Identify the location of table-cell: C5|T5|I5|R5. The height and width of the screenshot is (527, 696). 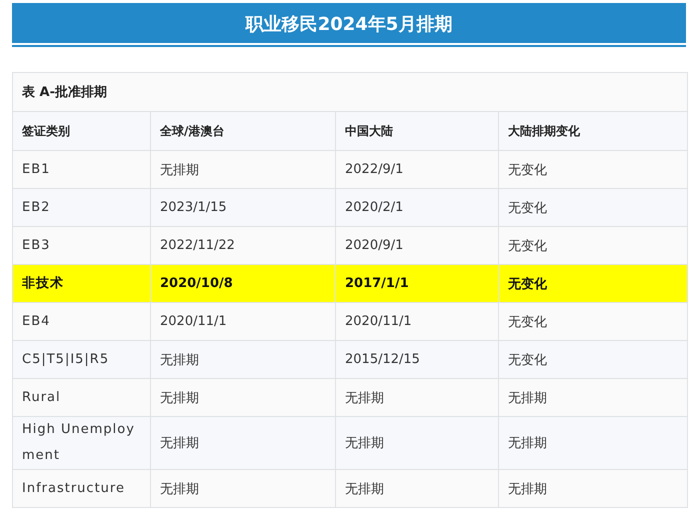
(81, 359).